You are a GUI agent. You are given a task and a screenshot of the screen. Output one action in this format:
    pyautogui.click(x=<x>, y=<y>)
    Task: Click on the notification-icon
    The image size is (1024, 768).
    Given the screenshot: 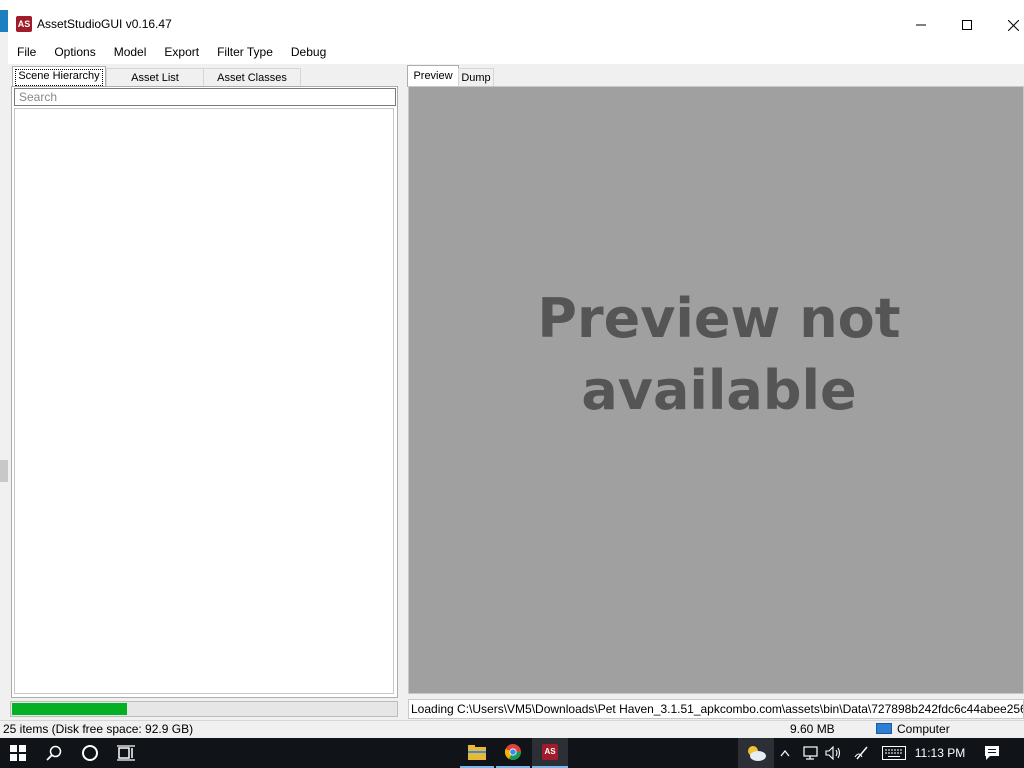 What is the action you would take?
    pyautogui.click(x=992, y=753)
    